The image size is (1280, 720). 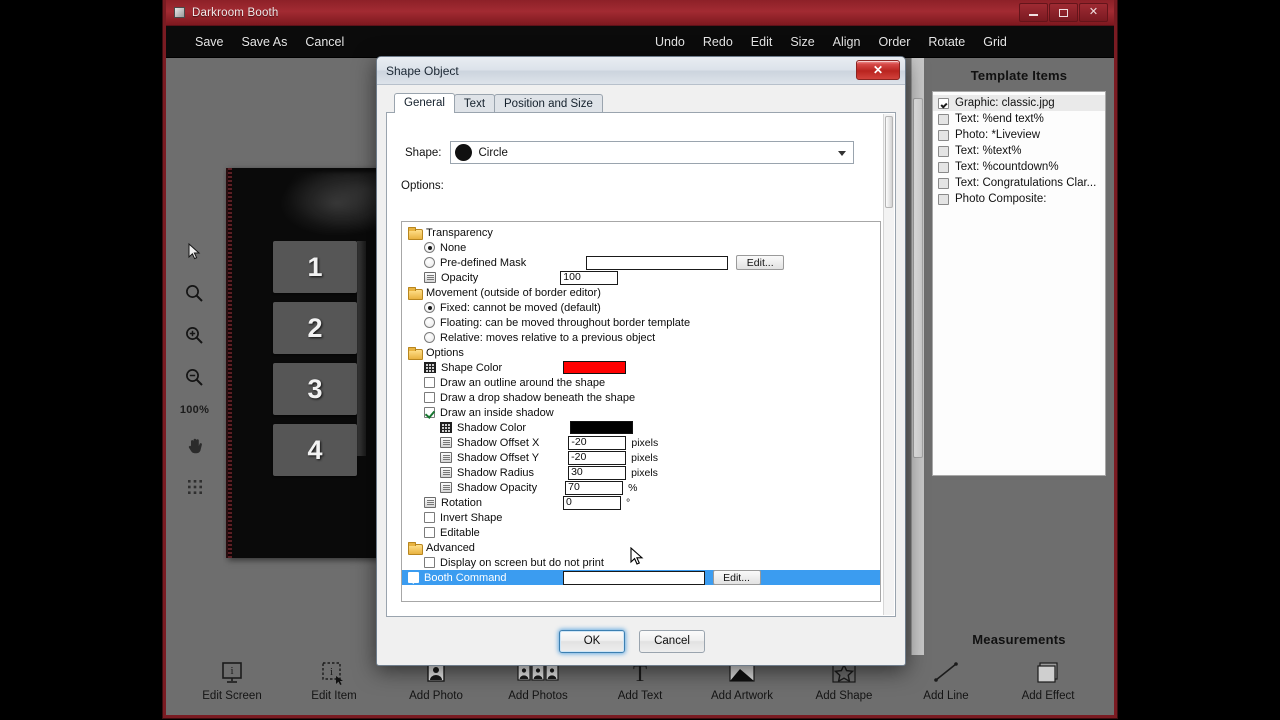 I want to click on checkbox-editable, so click(x=429, y=532).